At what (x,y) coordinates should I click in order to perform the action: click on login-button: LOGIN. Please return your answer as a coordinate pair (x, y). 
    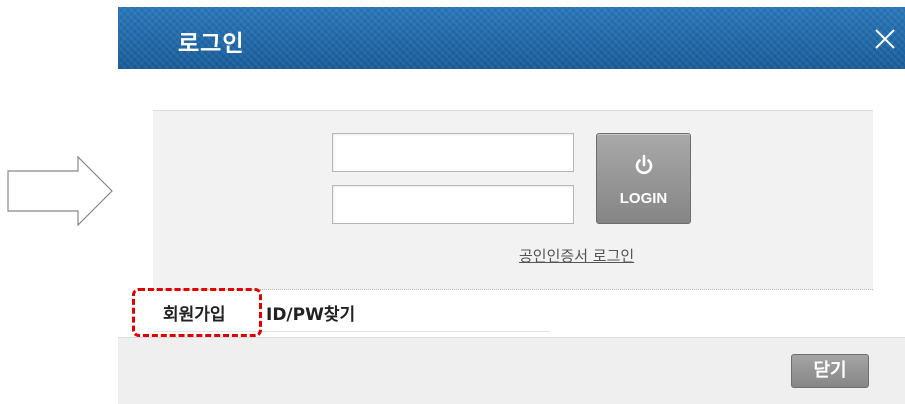
    Looking at the image, I should click on (643, 178).